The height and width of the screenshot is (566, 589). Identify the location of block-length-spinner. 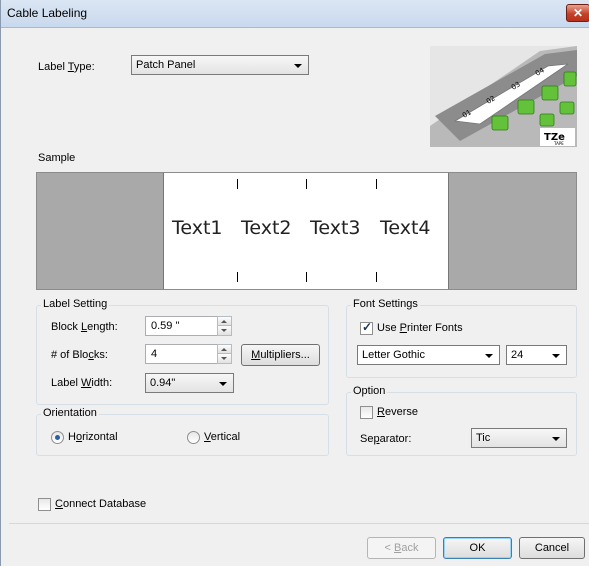
(224, 326).